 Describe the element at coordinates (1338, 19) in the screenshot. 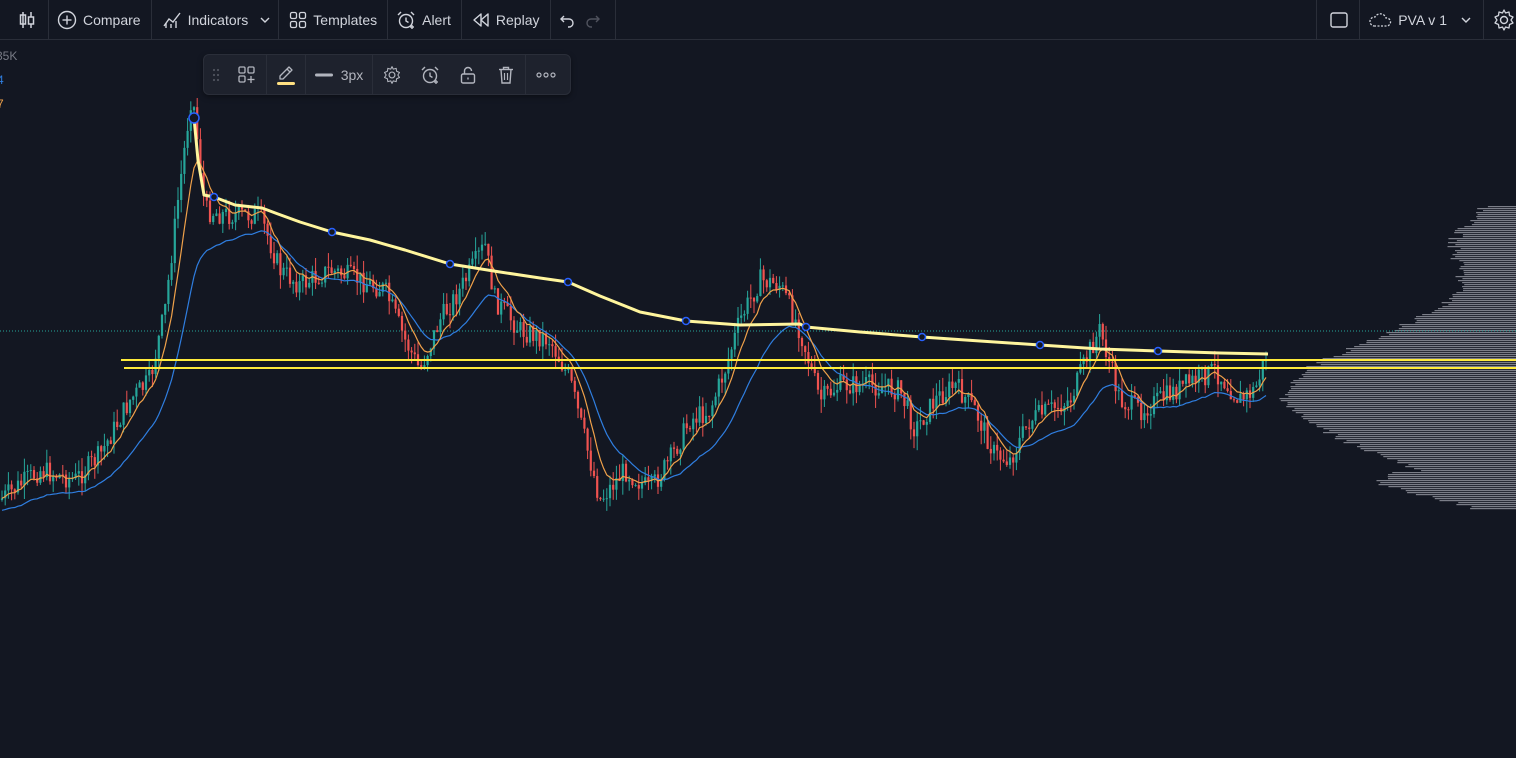

I see `fullscreen-button` at that location.